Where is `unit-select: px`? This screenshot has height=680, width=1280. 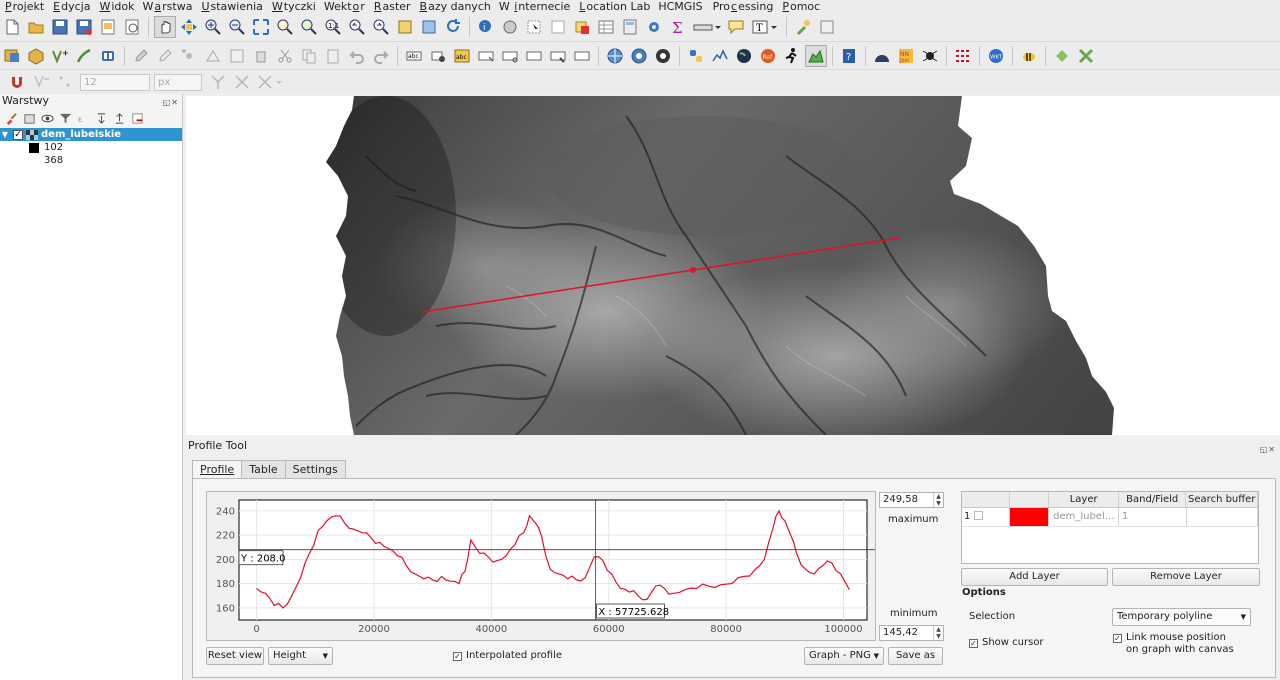 unit-select: px is located at coordinates (178, 82).